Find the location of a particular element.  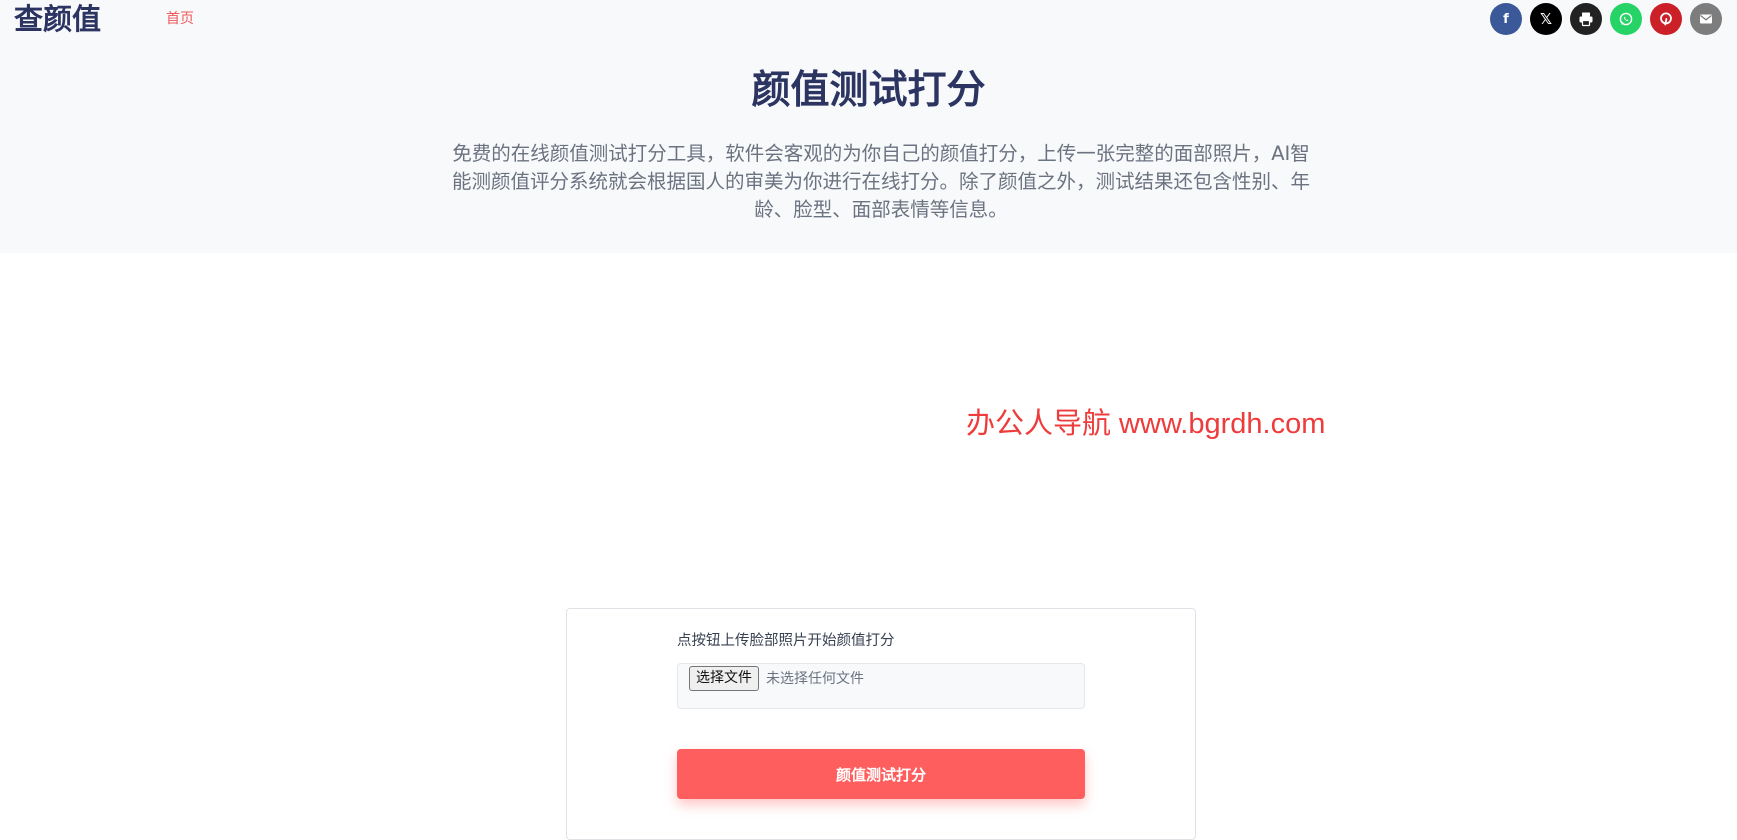

upload-card: 点按钮上传脸部照片开始颜值打分 选择文件 未选择任何文件 颜值测试打分 is located at coordinates (881, 724).